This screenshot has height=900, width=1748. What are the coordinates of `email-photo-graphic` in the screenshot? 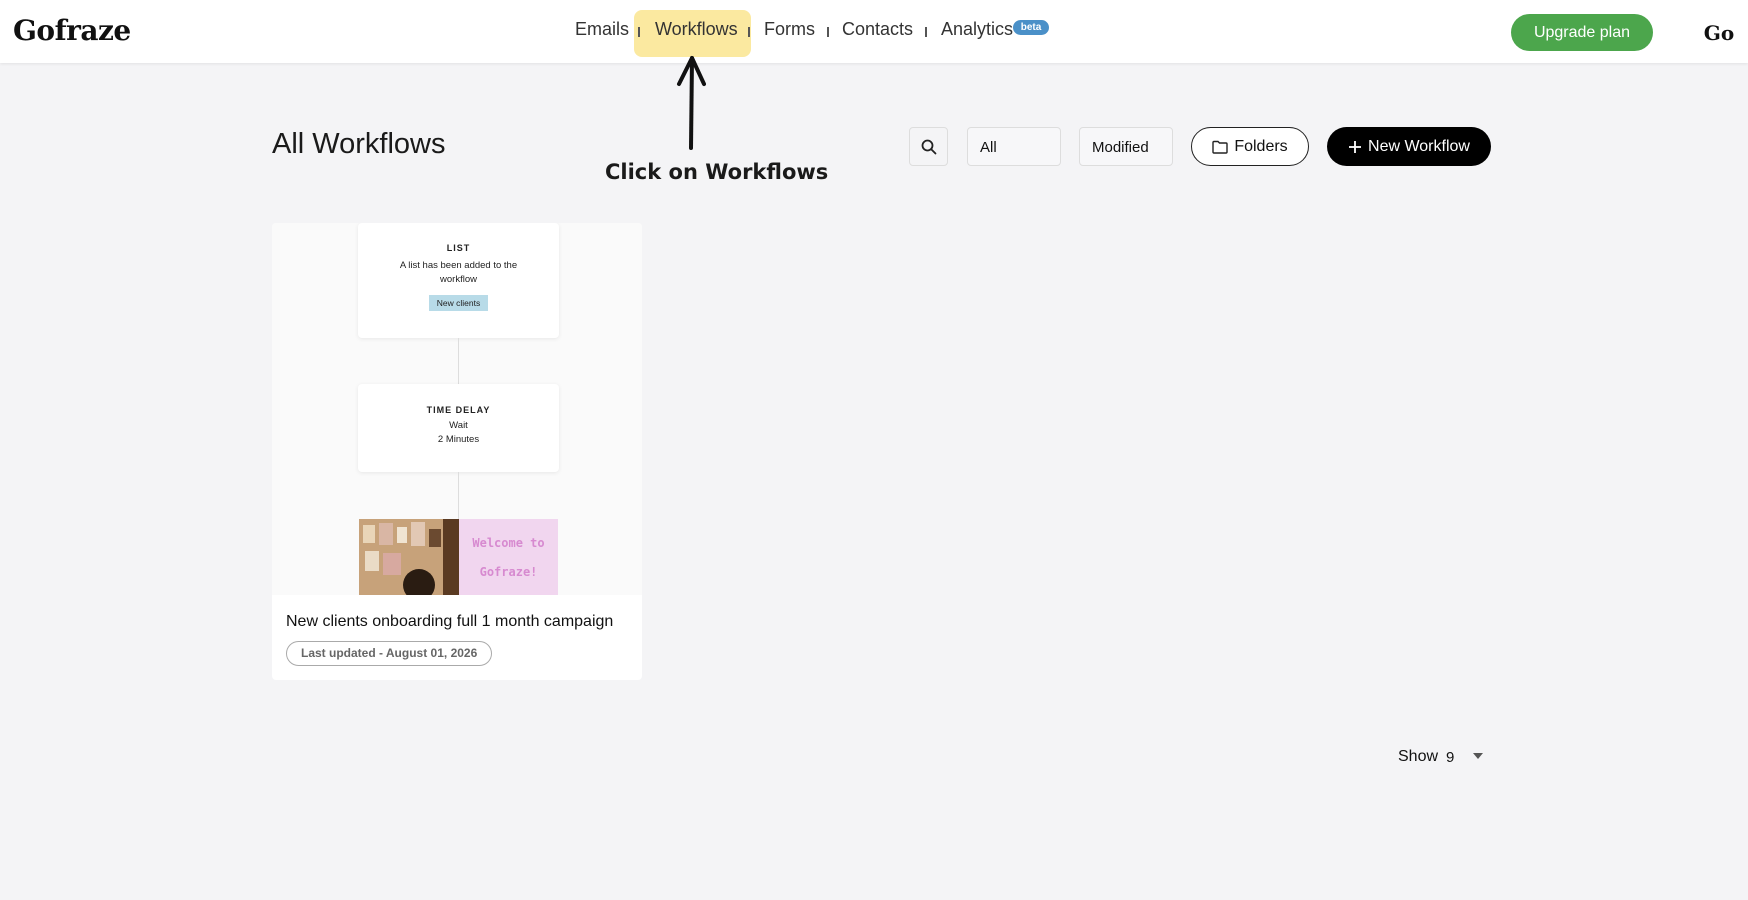 It's located at (409, 557).